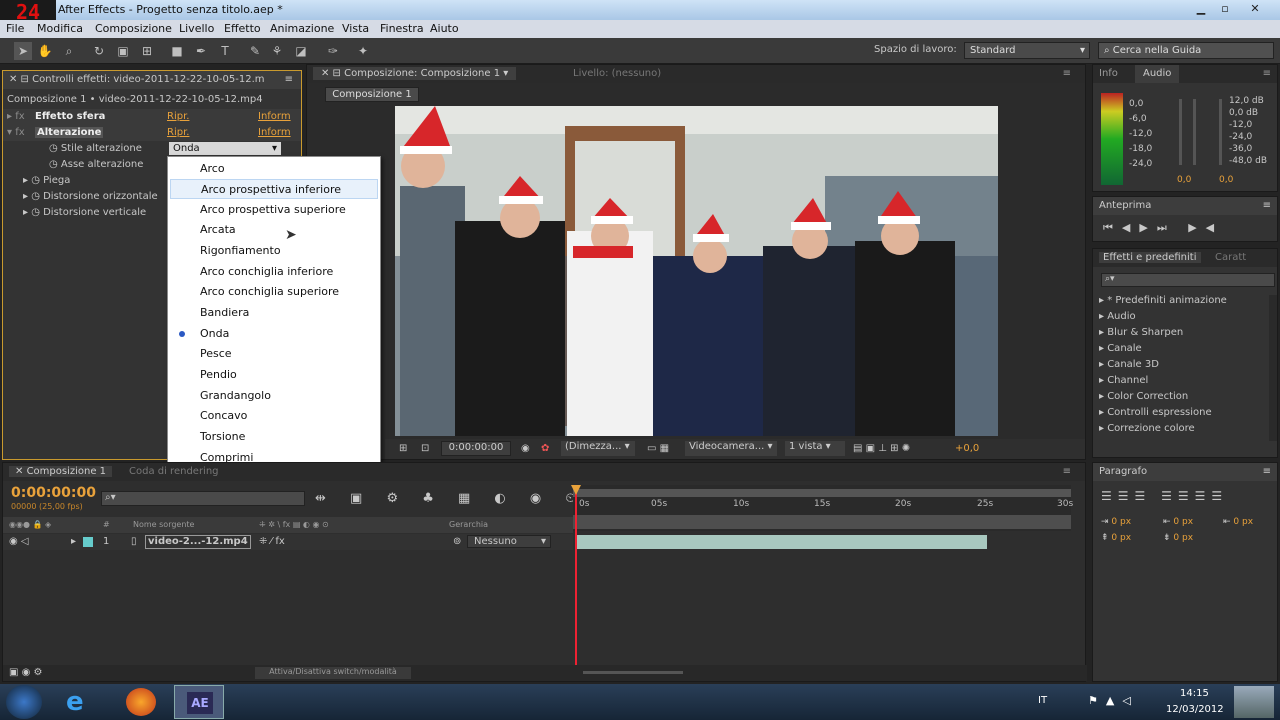 This screenshot has height=720, width=1280. I want to click on zoom-slider, so click(633, 672).